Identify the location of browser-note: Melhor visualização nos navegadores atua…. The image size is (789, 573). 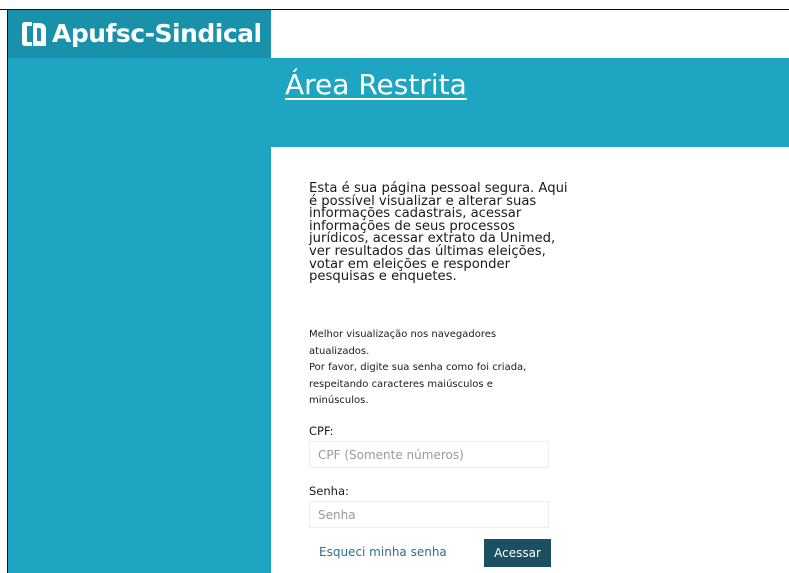
(403, 343).